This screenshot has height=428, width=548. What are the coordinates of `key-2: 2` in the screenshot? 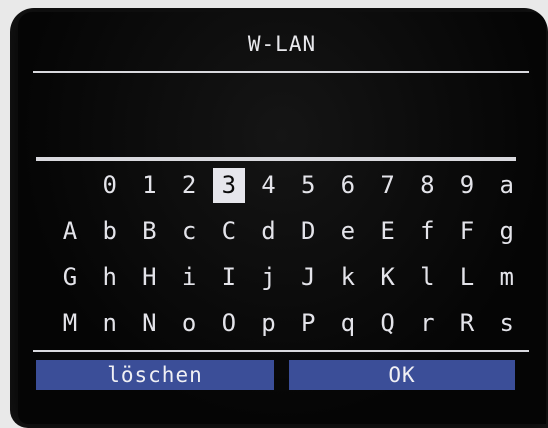 It's located at (189, 185).